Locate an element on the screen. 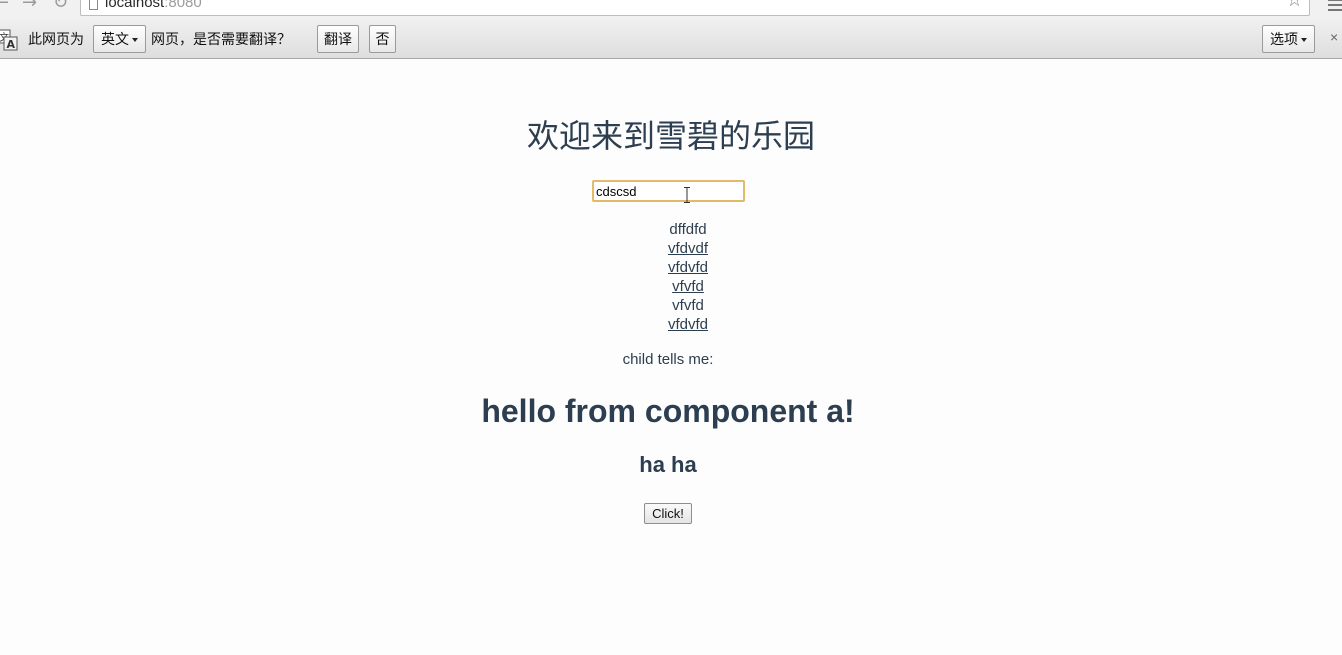  translate-icon: 文 A is located at coordinates (9, 40).